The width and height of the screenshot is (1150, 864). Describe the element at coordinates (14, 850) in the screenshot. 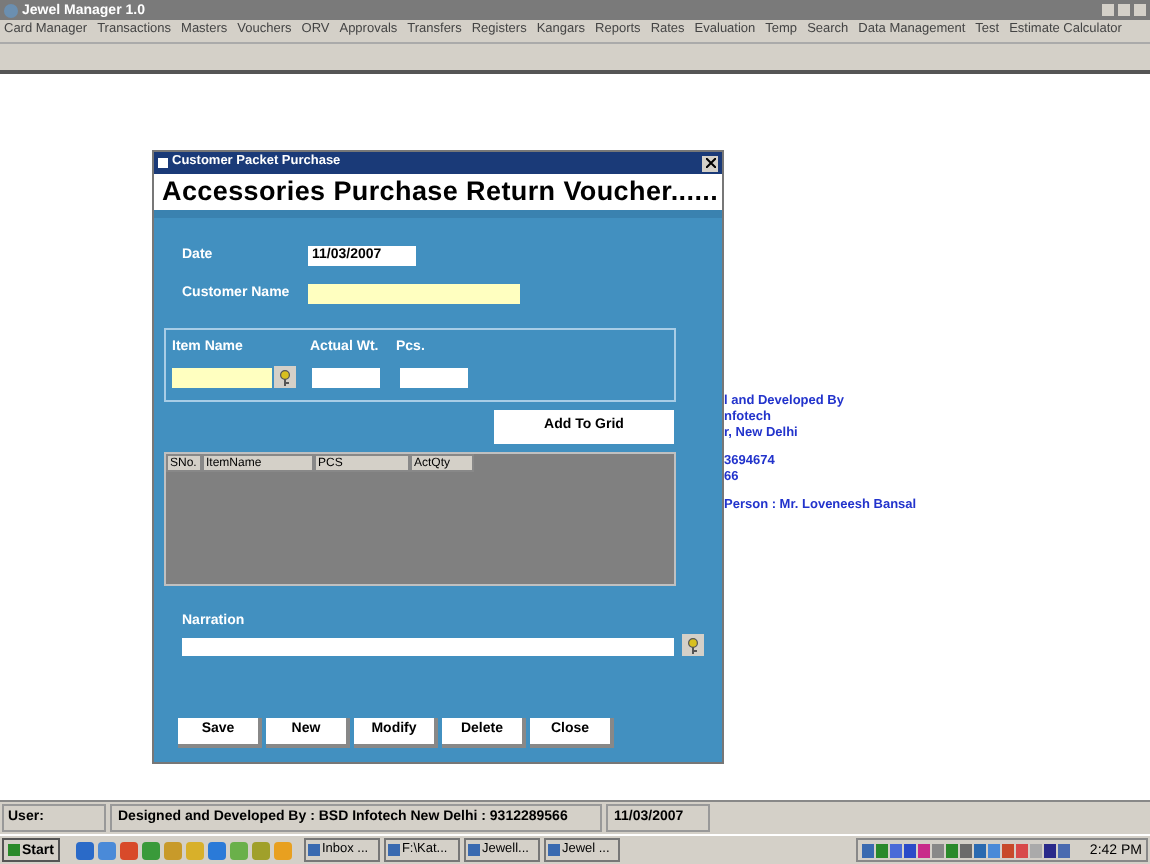

I see `windows-logo-icon` at that location.